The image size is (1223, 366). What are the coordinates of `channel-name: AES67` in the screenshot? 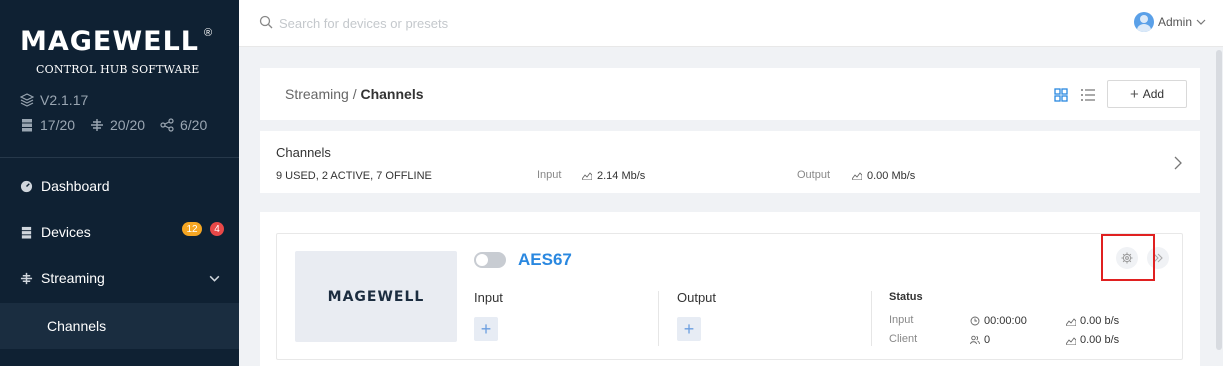 It's located at (545, 260).